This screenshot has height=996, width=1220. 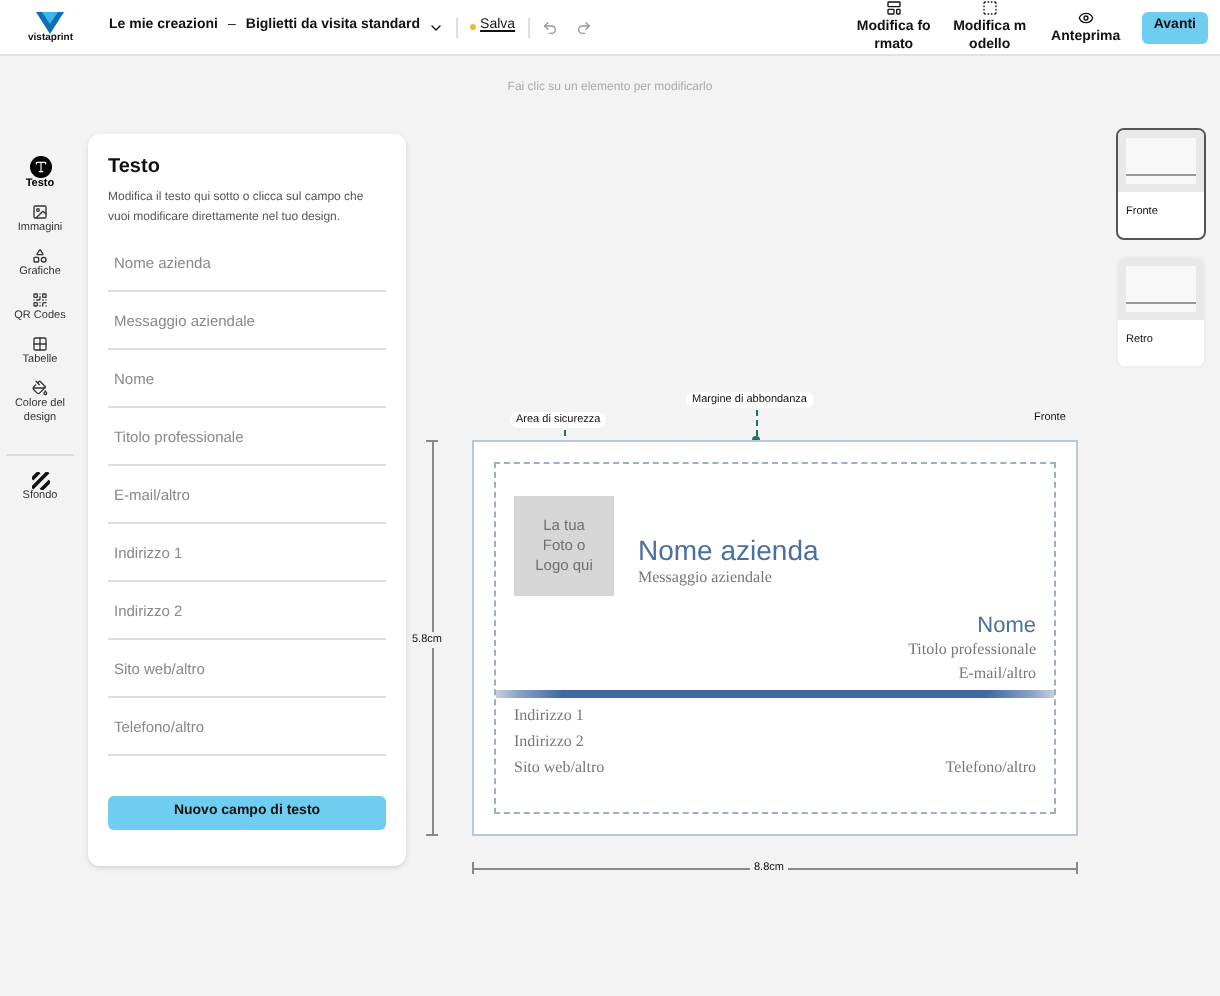 What do you see at coordinates (728, 550) in the screenshot?
I see `company-name: Nome azienda` at bounding box center [728, 550].